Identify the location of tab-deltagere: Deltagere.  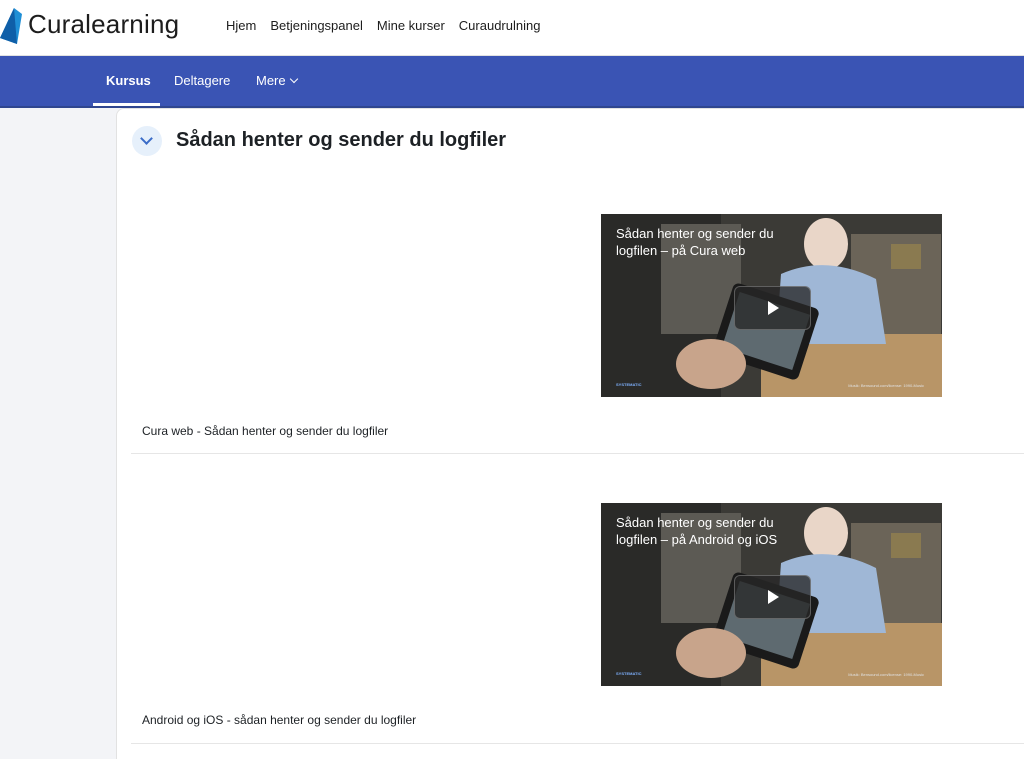
(202, 80).